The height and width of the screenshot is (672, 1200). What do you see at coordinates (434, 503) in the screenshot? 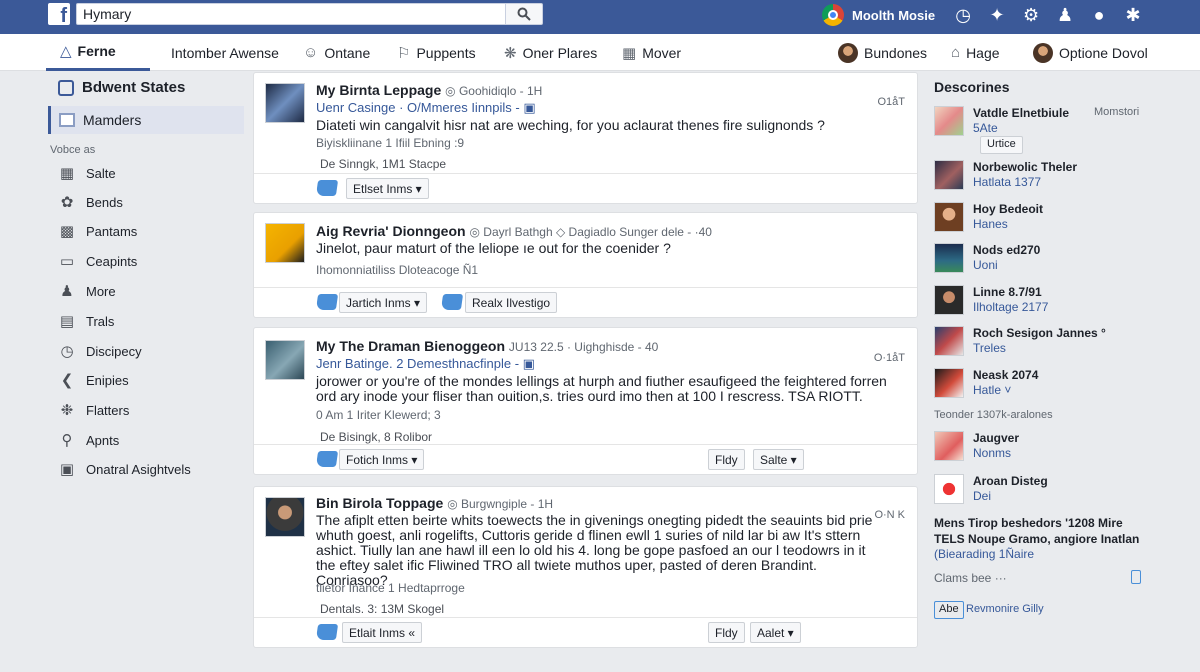
I see `post-title: Bin Birola Toppage ◎ Burgwngiple - 1H` at bounding box center [434, 503].